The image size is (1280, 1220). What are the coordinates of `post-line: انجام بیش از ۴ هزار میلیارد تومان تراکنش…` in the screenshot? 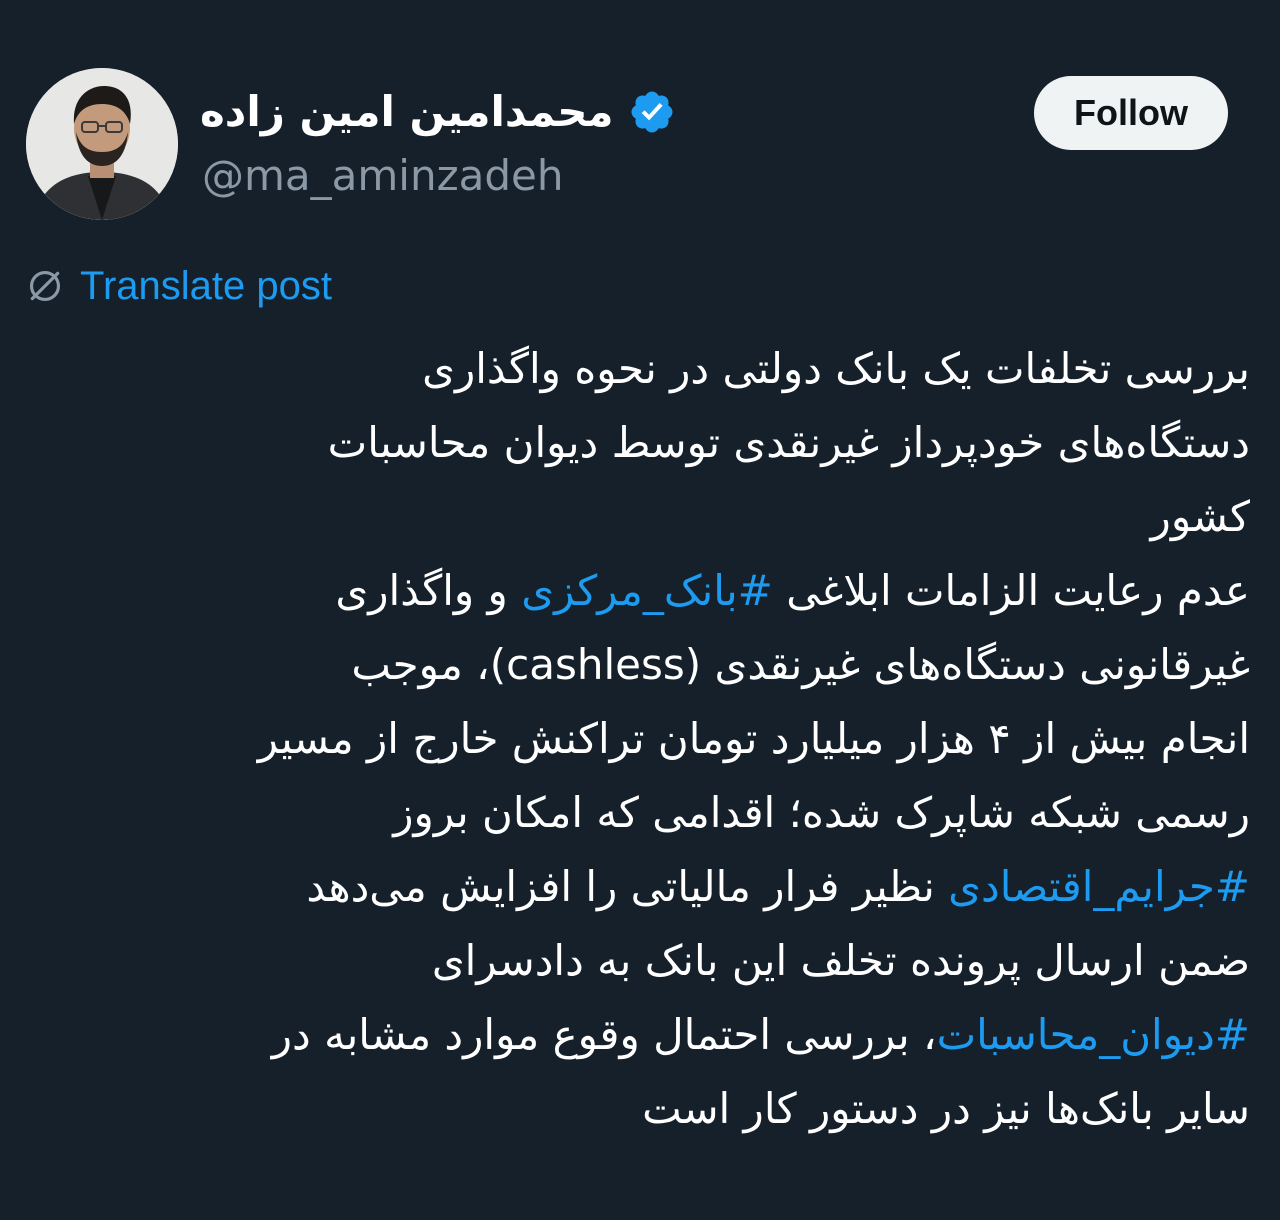 It's located at (753, 738).